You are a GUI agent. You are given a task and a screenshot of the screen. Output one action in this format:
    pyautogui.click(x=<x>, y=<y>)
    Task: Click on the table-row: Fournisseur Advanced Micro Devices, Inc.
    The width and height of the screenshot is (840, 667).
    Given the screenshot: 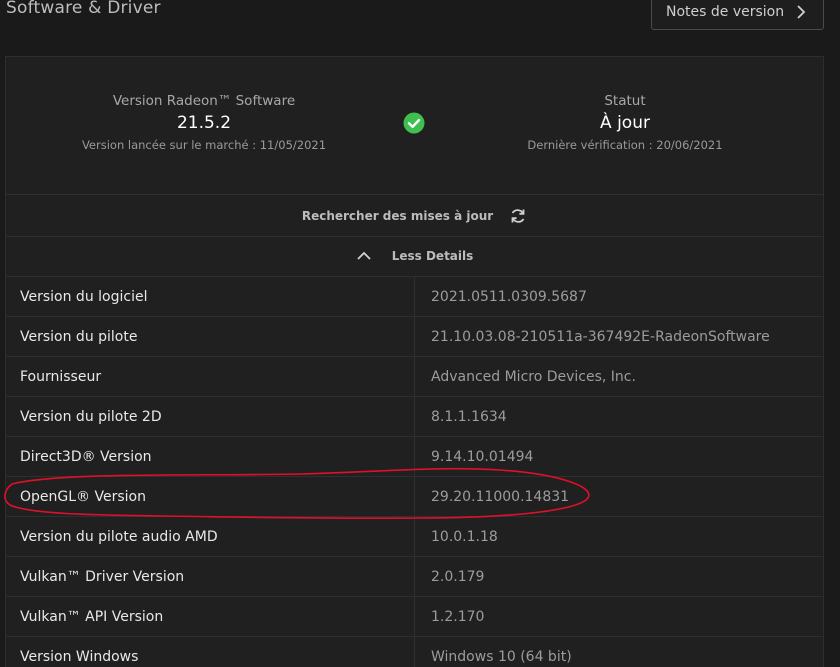 What is the action you would take?
    pyautogui.click(x=414, y=376)
    